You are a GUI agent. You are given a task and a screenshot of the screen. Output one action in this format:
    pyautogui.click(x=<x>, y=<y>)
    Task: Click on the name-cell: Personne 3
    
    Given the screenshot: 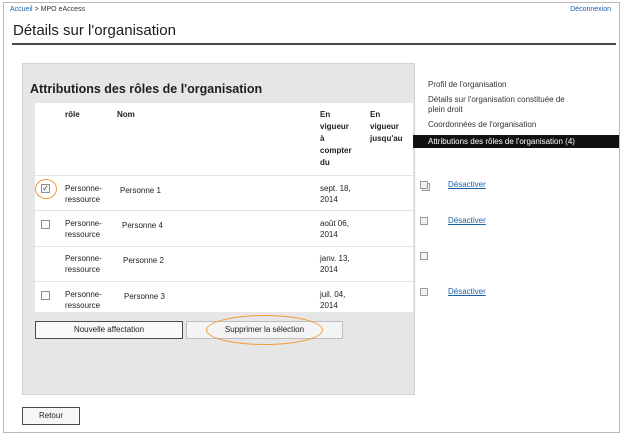 What is the action you would take?
    pyautogui.click(x=144, y=296)
    